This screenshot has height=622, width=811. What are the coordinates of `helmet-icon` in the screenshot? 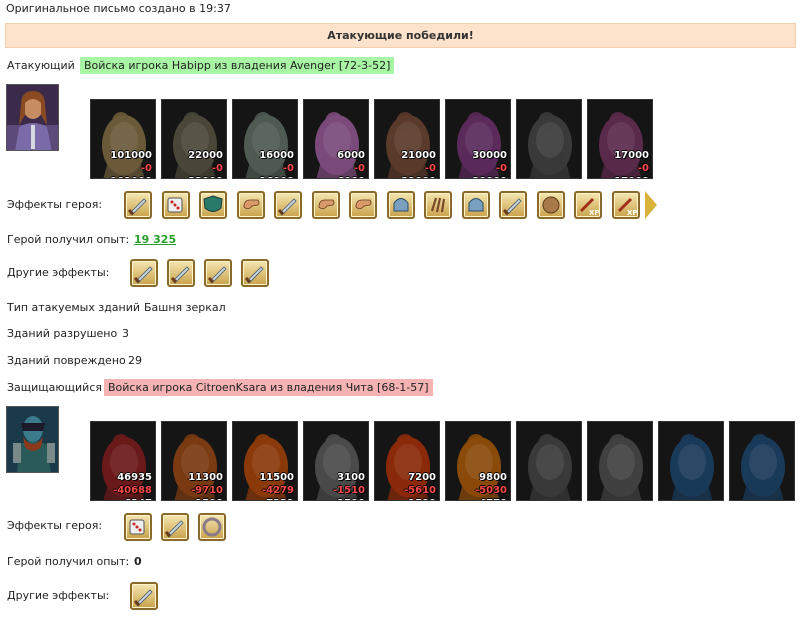 It's located at (400, 205).